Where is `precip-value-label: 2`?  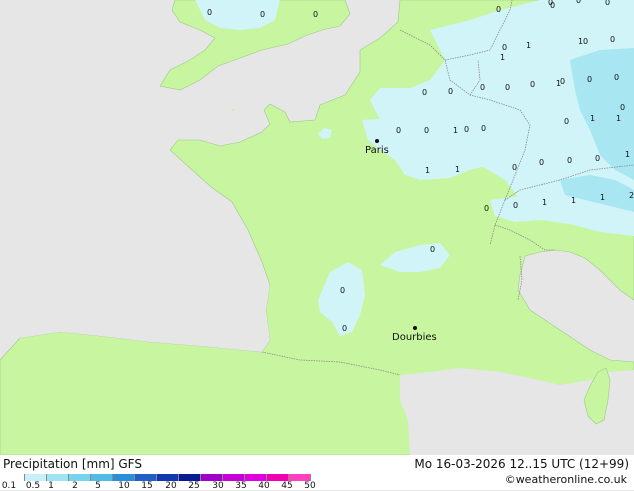 precip-value-label: 2 is located at coordinates (631, 195).